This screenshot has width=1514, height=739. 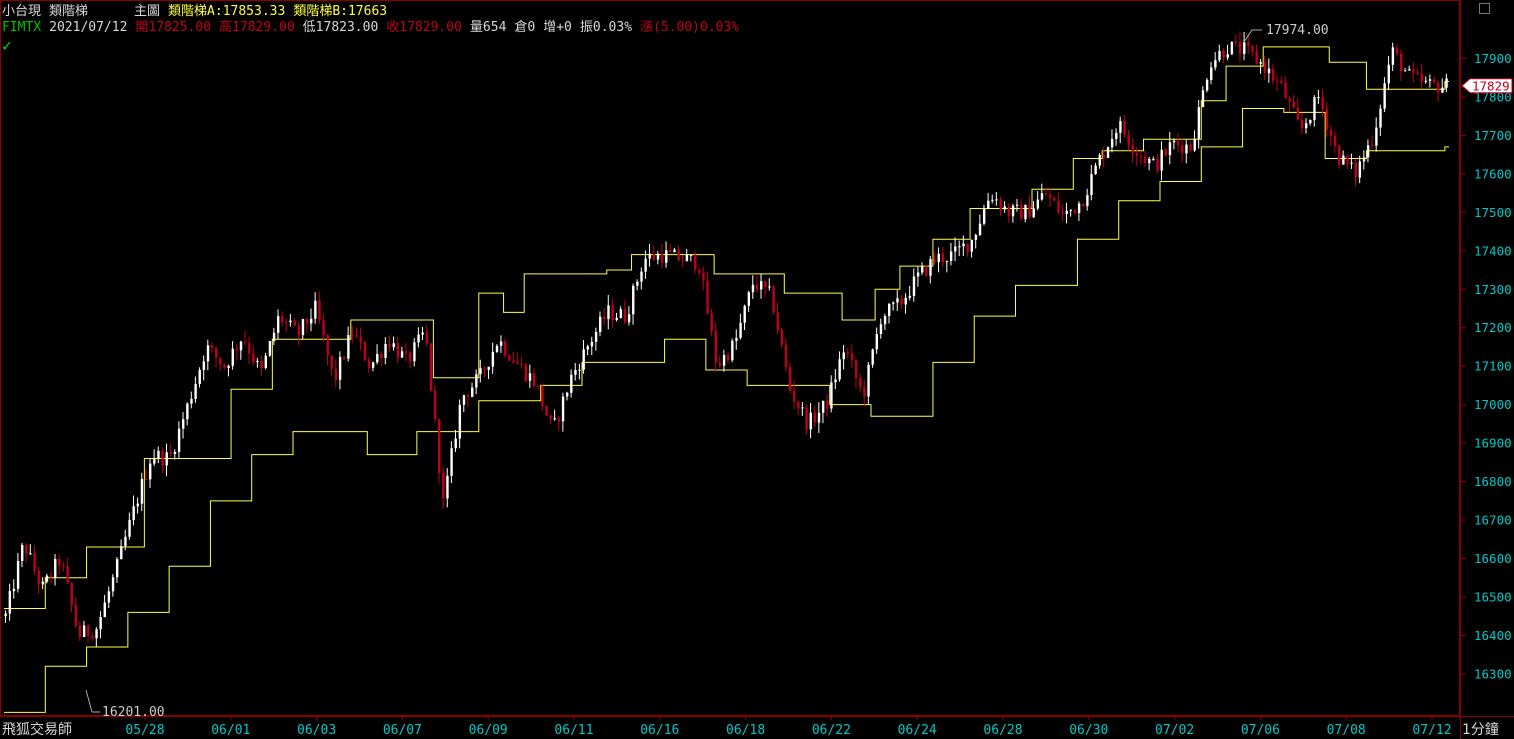 I want to click on close-icon, so click(x=1484, y=8).